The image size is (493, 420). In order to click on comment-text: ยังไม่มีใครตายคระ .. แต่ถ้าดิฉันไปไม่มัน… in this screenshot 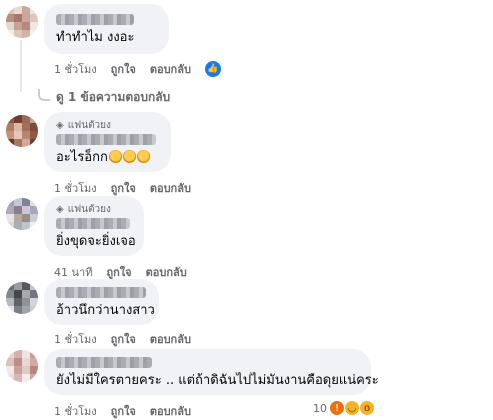, I will do `click(217, 380)`.